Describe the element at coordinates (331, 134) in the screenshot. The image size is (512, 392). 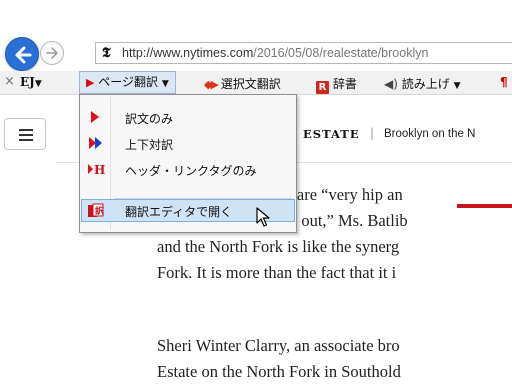
I see `section-name: ESTATE` at that location.